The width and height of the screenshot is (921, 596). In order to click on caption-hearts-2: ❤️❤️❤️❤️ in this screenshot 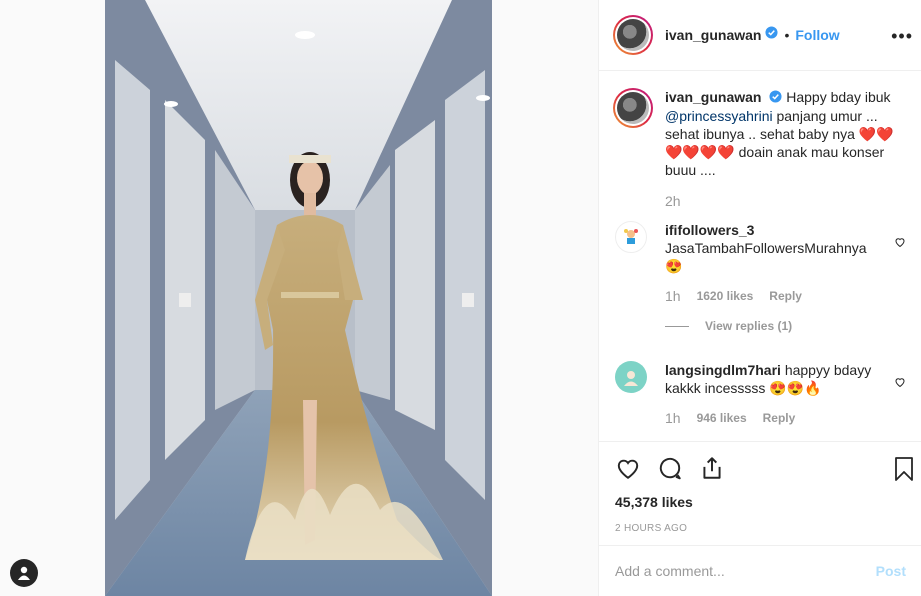, I will do `click(700, 152)`.